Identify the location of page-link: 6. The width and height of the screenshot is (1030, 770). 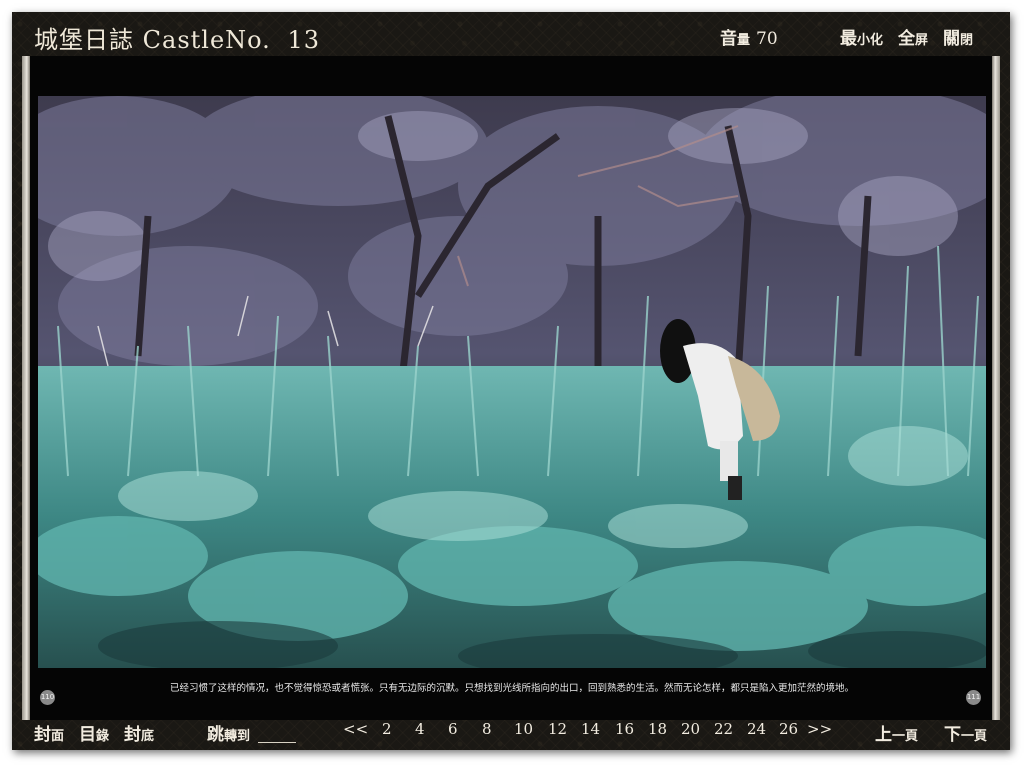
(453, 729).